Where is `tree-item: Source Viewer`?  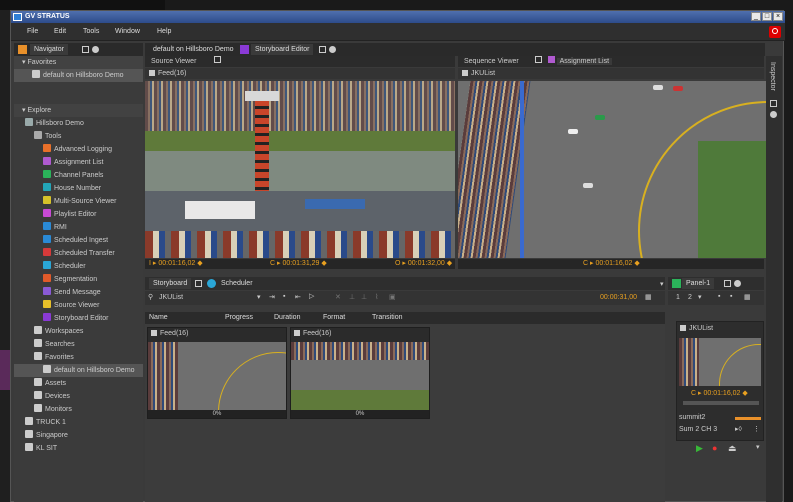
tree-item: Source Viewer is located at coordinates (78, 305).